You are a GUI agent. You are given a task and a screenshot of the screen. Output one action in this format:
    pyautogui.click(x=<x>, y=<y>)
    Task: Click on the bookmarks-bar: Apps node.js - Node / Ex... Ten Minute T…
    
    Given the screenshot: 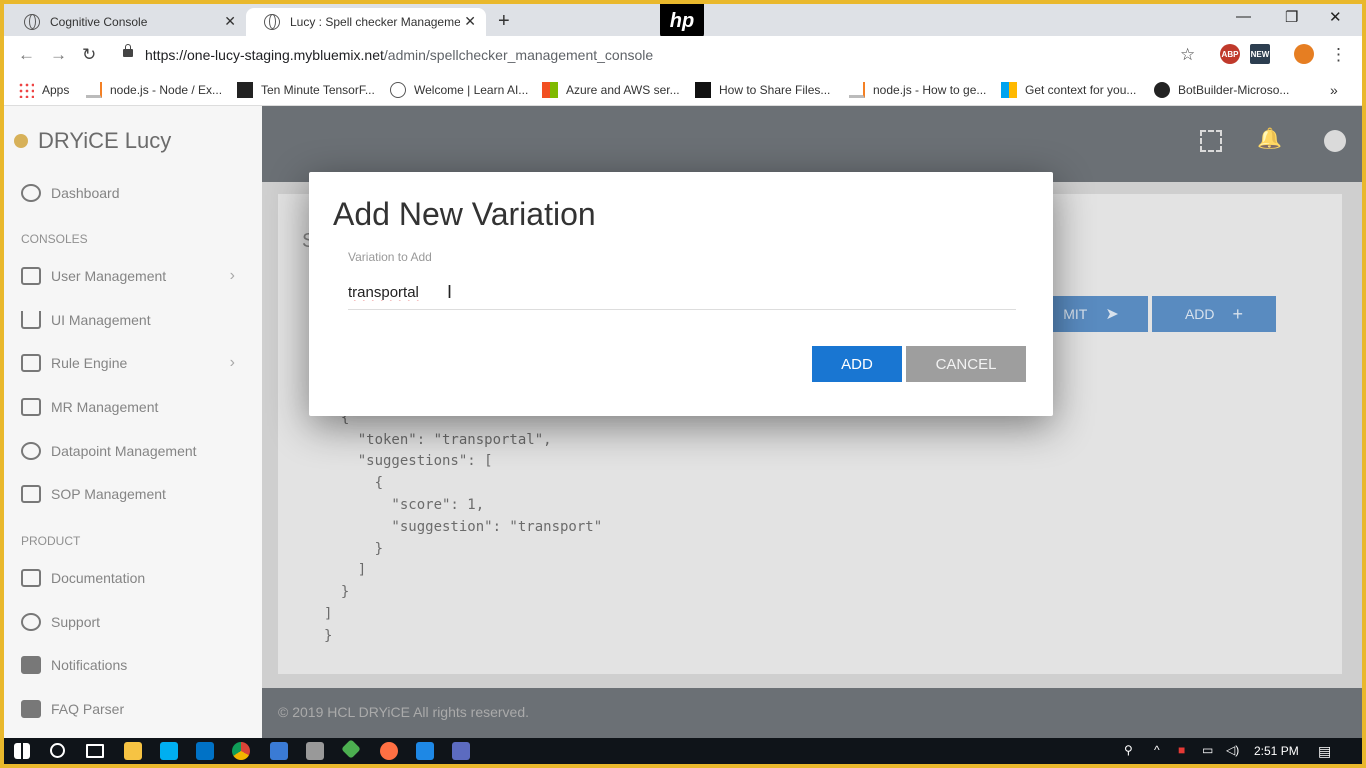 What is the action you would take?
    pyautogui.click(x=683, y=90)
    